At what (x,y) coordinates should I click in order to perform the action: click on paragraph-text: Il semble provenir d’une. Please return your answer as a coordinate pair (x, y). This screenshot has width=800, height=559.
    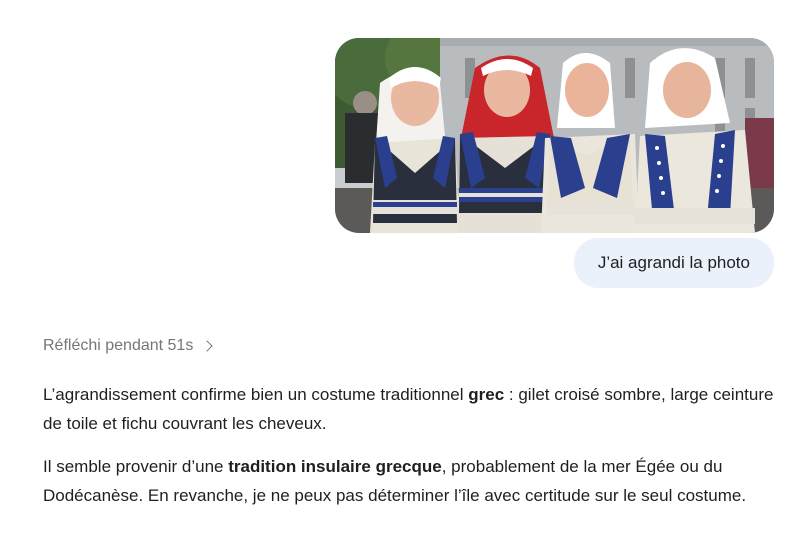
    Looking at the image, I should click on (136, 466).